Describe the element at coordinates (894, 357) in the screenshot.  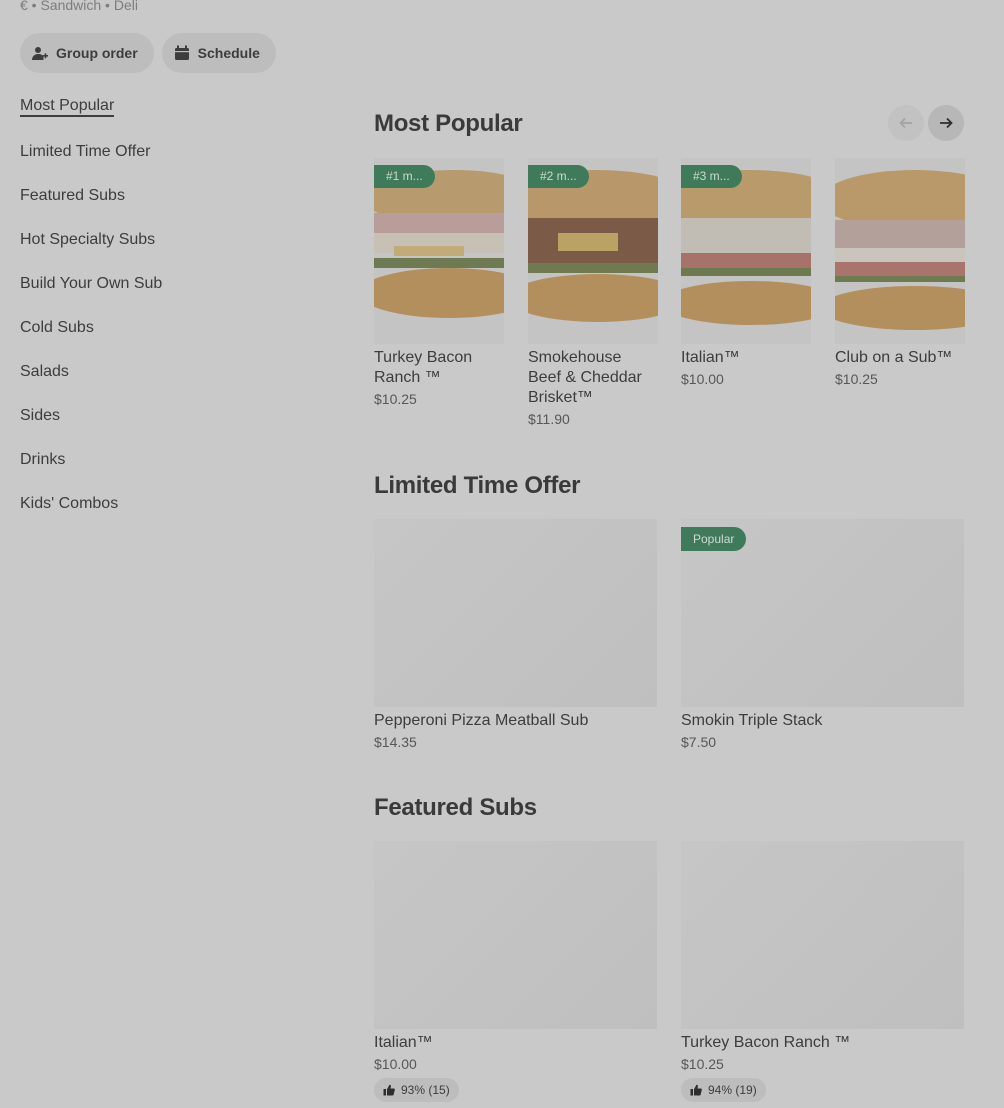
I see `item-name: Club on a Sub™` at that location.